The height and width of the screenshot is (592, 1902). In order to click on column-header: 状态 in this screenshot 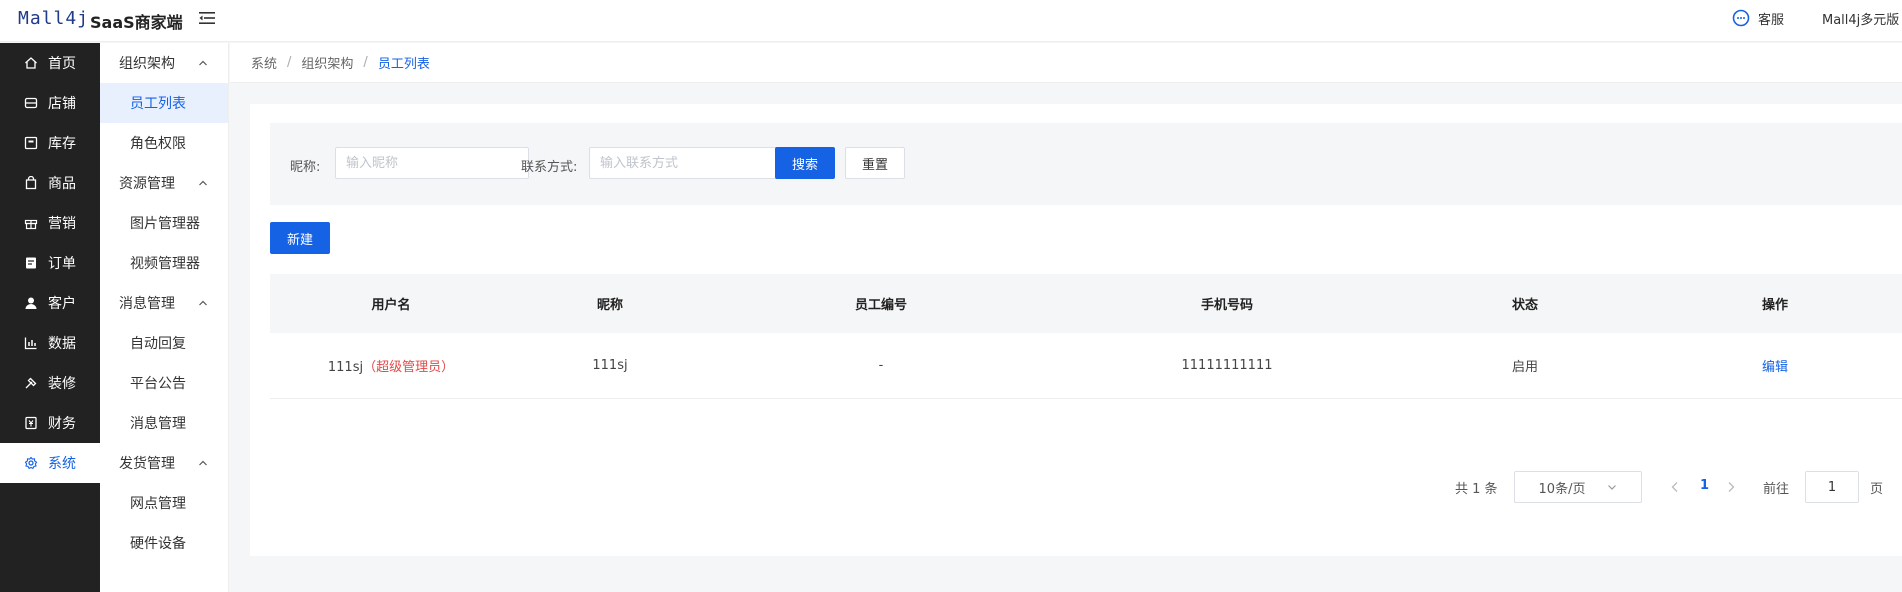, I will do `click(1524, 305)`.